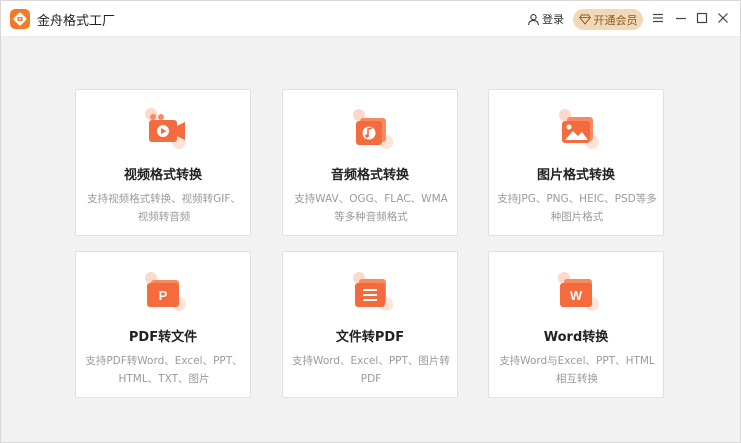 This screenshot has height=443, width=741. I want to click on file-to-pdf-icon, so click(373, 291).